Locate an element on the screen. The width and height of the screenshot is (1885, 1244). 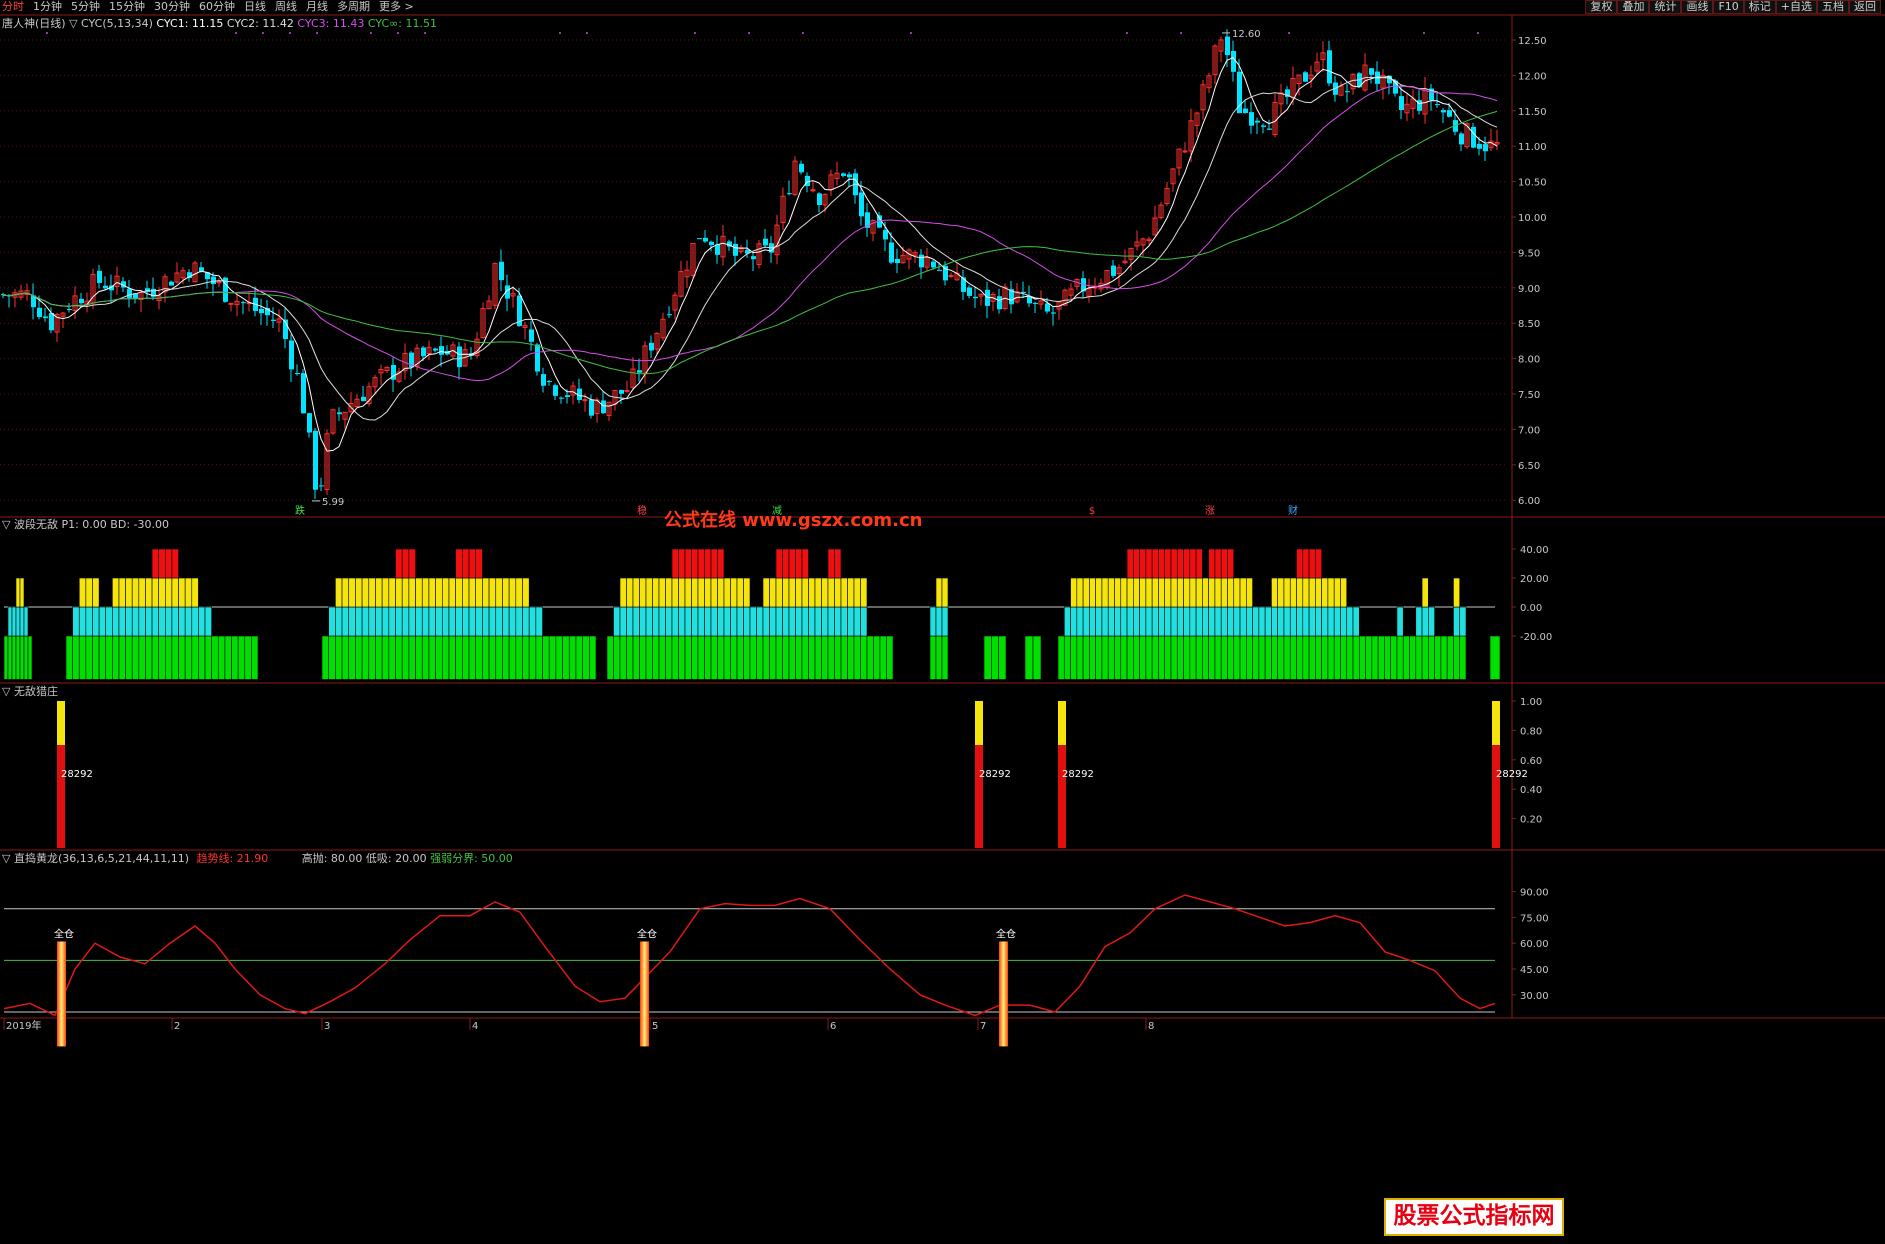
x-axis-label: 6 is located at coordinates (833, 1026).